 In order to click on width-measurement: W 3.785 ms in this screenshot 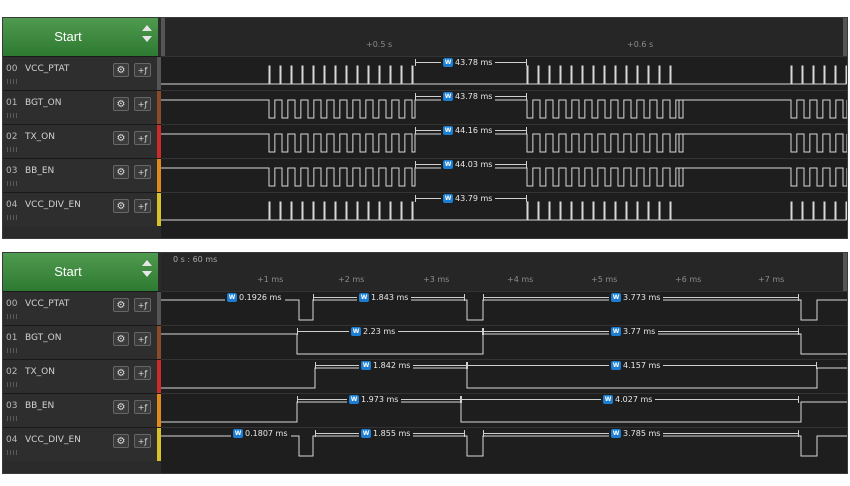, I will do `click(641, 434)`.